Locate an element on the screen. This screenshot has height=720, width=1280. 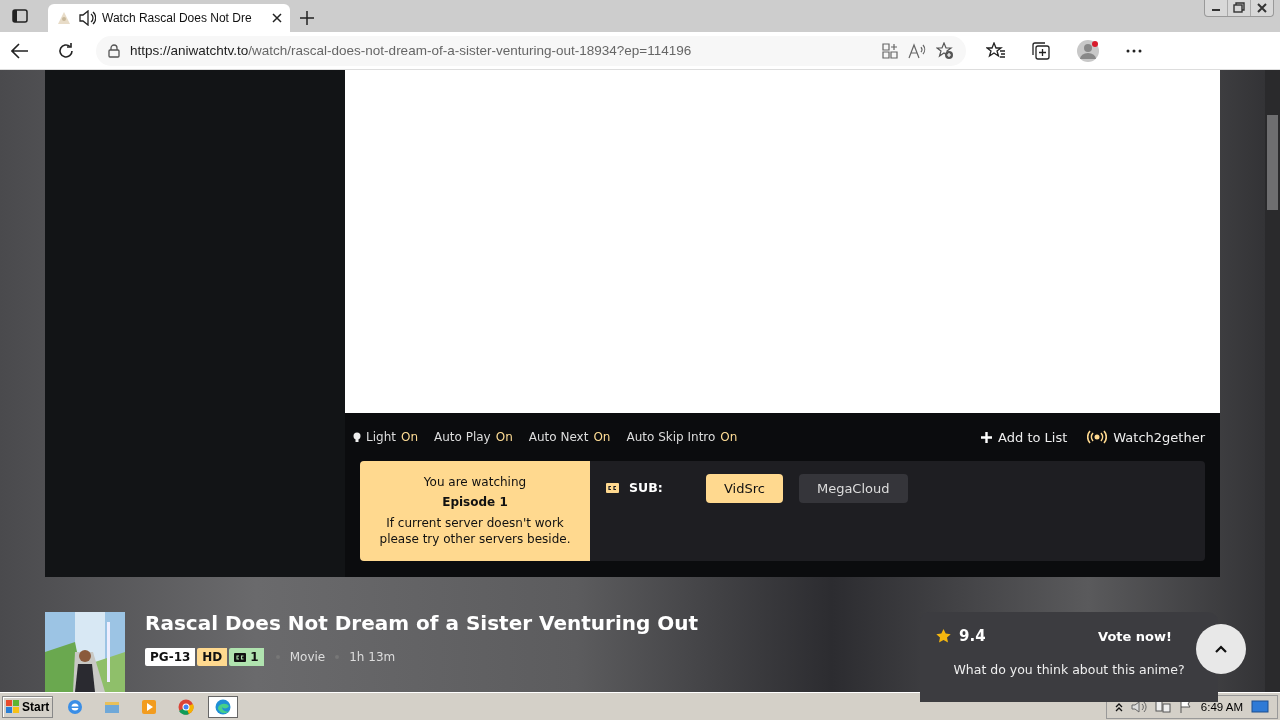
clock: 6:49 AM is located at coordinates (1221, 706).